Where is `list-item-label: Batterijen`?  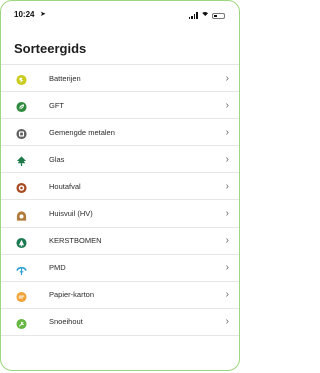
list-item-label: Batterijen is located at coordinates (65, 78).